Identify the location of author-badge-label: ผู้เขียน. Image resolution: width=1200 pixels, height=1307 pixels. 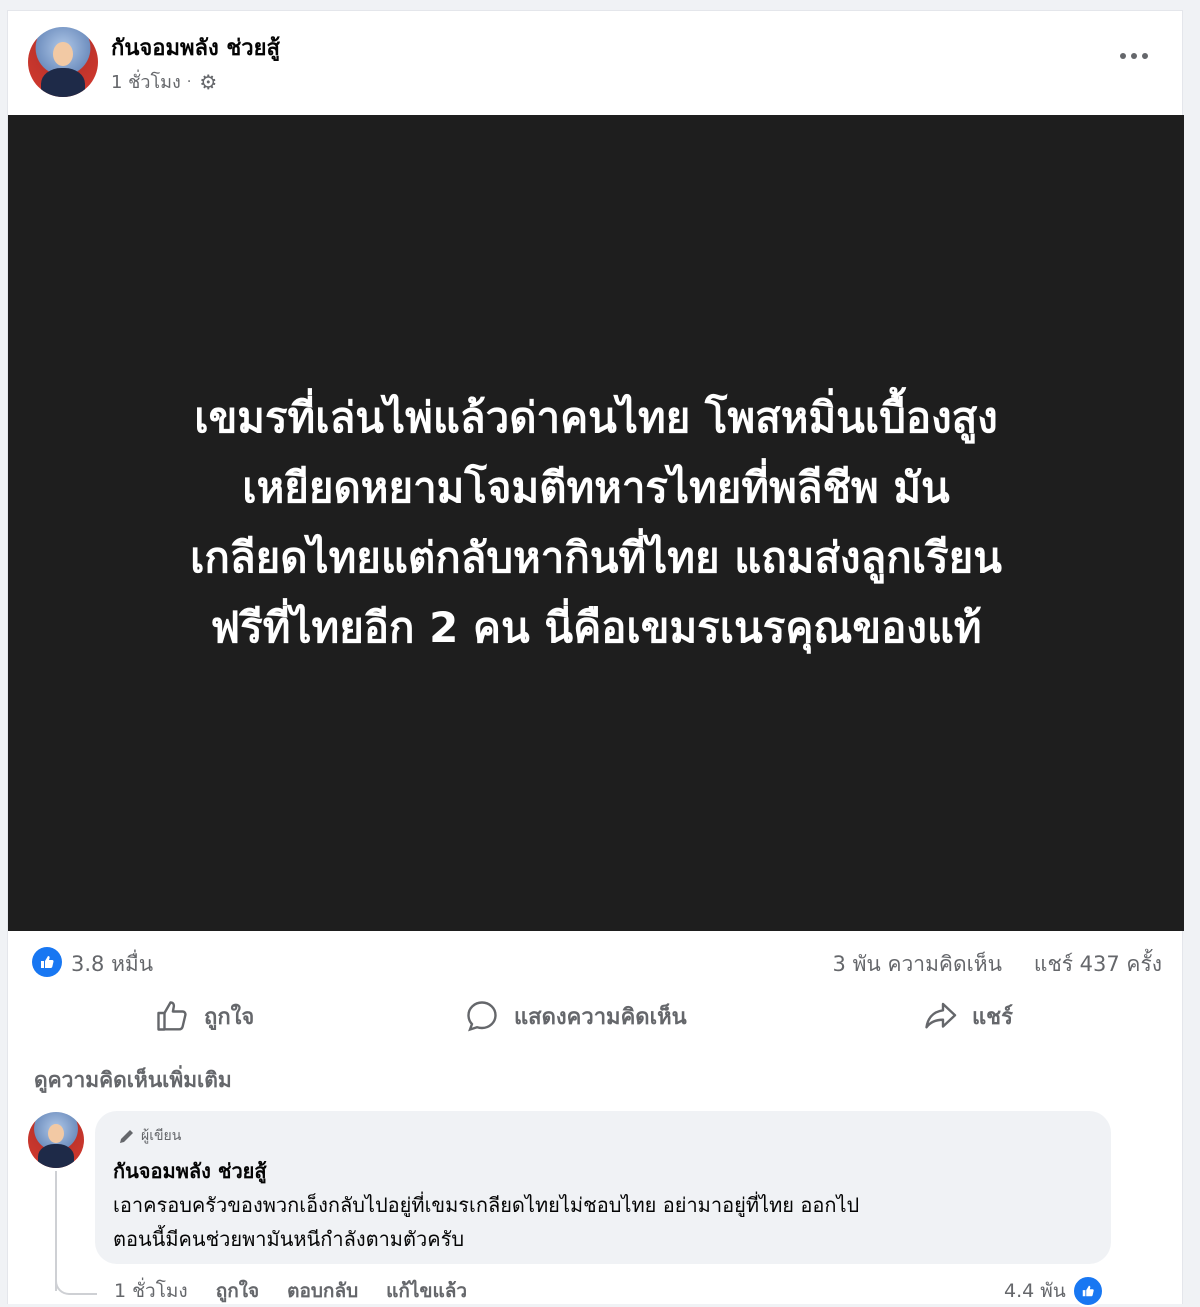
(161, 1136).